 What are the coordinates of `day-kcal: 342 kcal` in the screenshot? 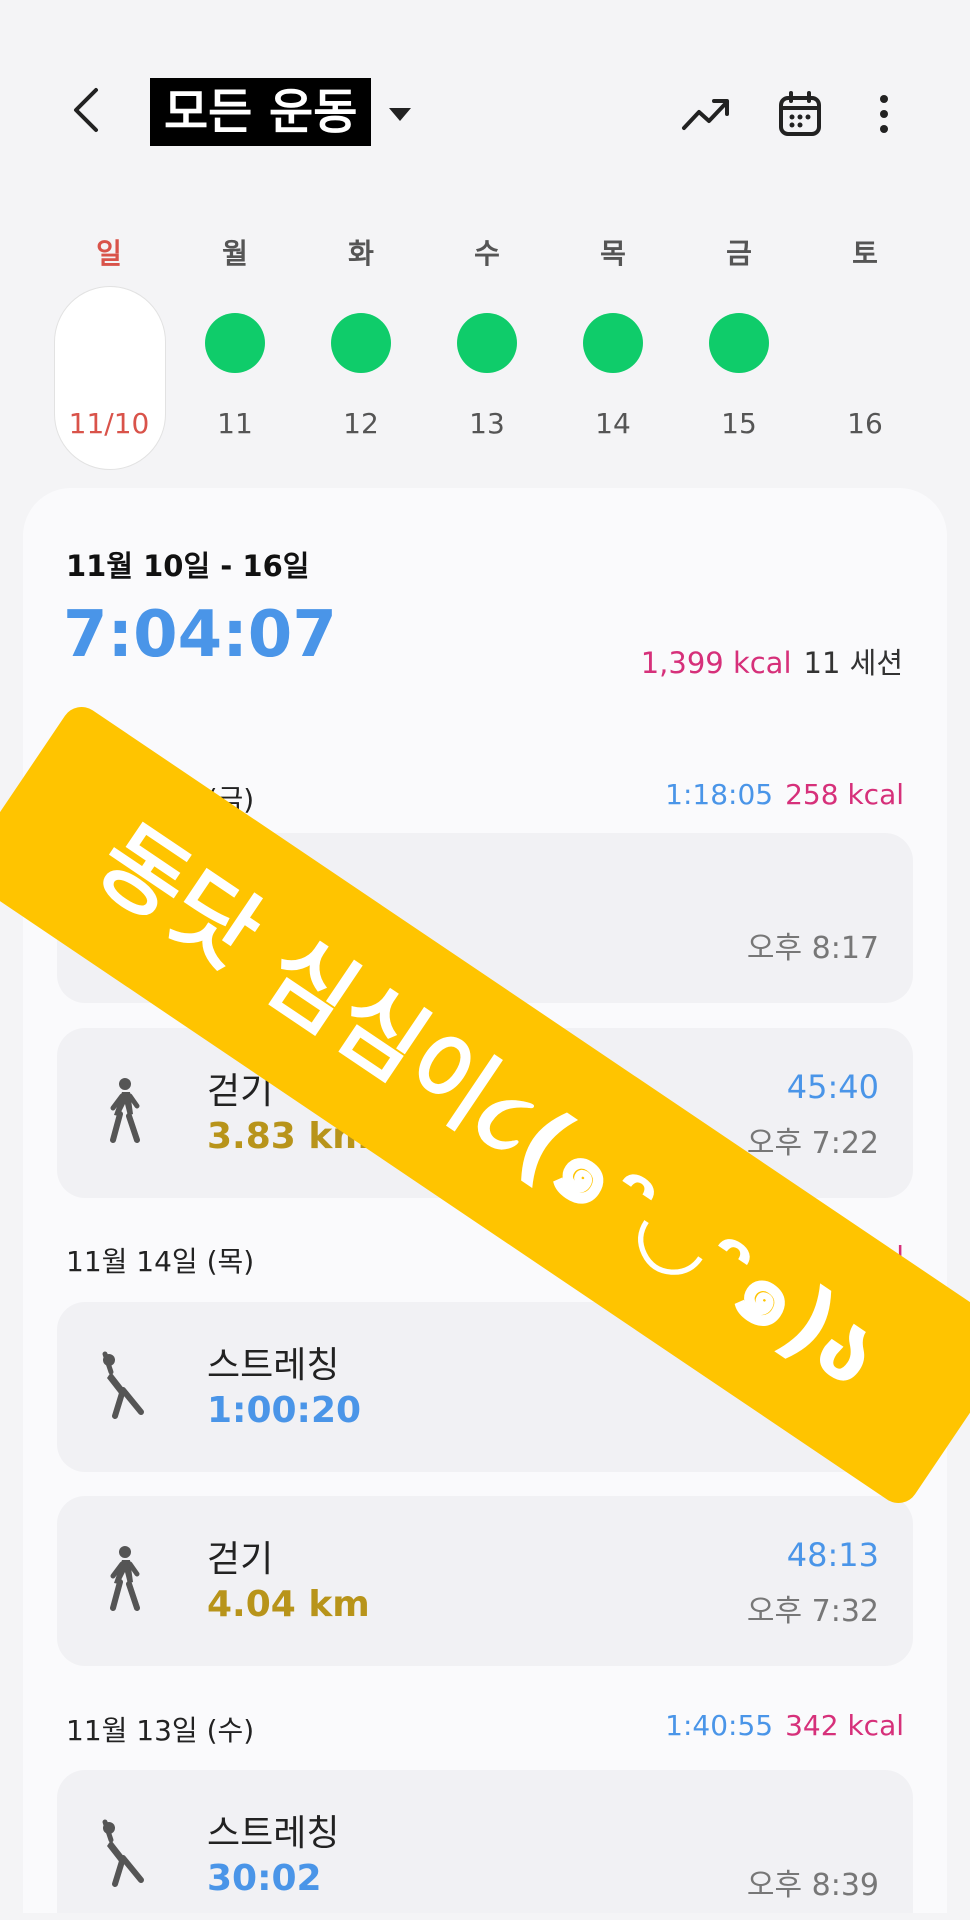 It's located at (844, 1725).